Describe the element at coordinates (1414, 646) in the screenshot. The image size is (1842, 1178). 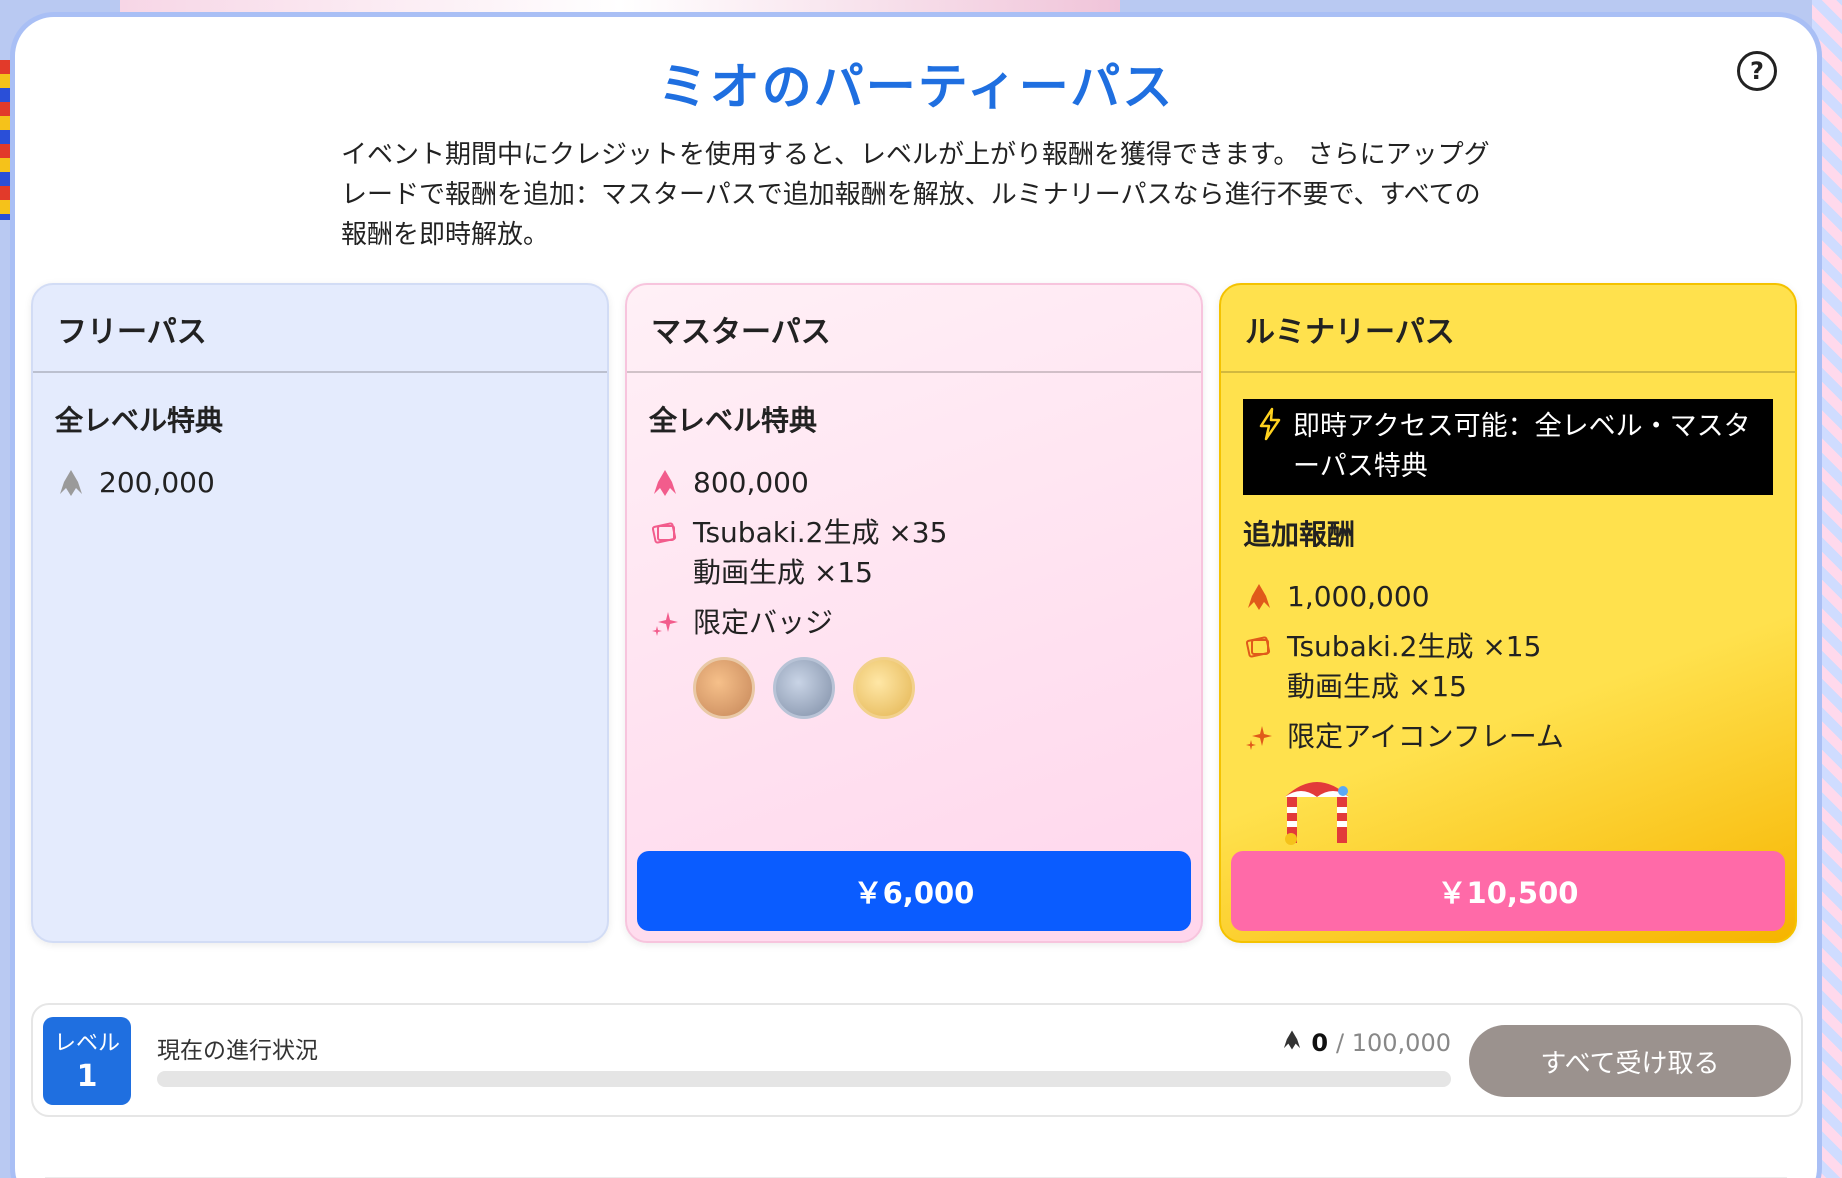
I see `luminary-pass-image-gen: Tsubaki.2生成 ×15` at that location.